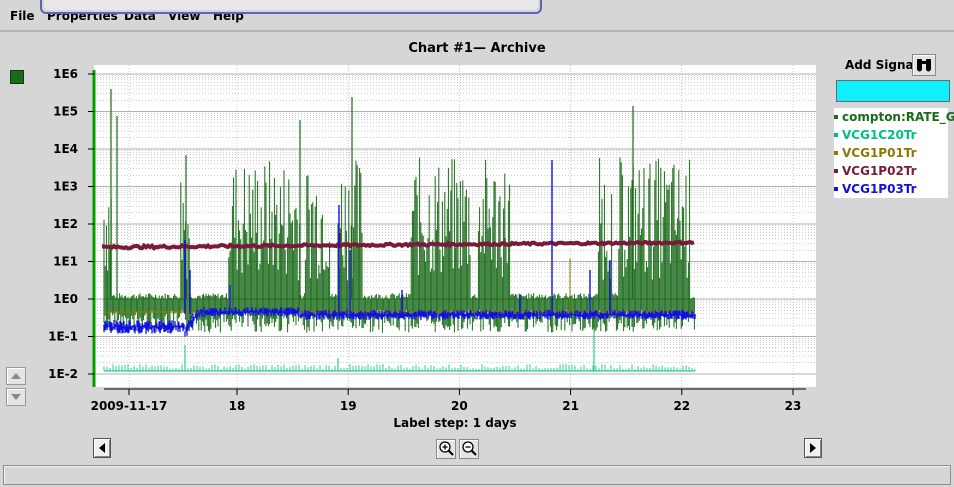 Image resolution: width=954 pixels, height=487 pixels. I want to click on y-tick-label: 1E4, so click(65, 149).